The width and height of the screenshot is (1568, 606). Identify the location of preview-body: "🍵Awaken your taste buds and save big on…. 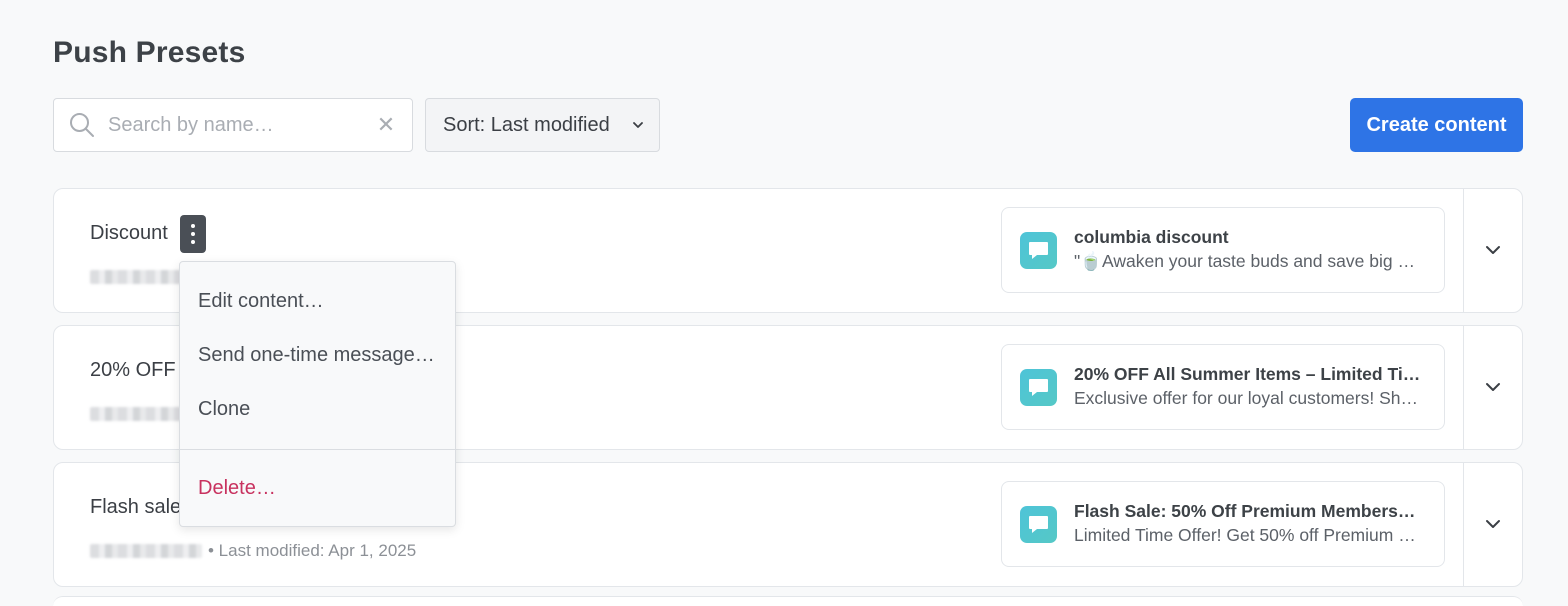
(1249, 261).